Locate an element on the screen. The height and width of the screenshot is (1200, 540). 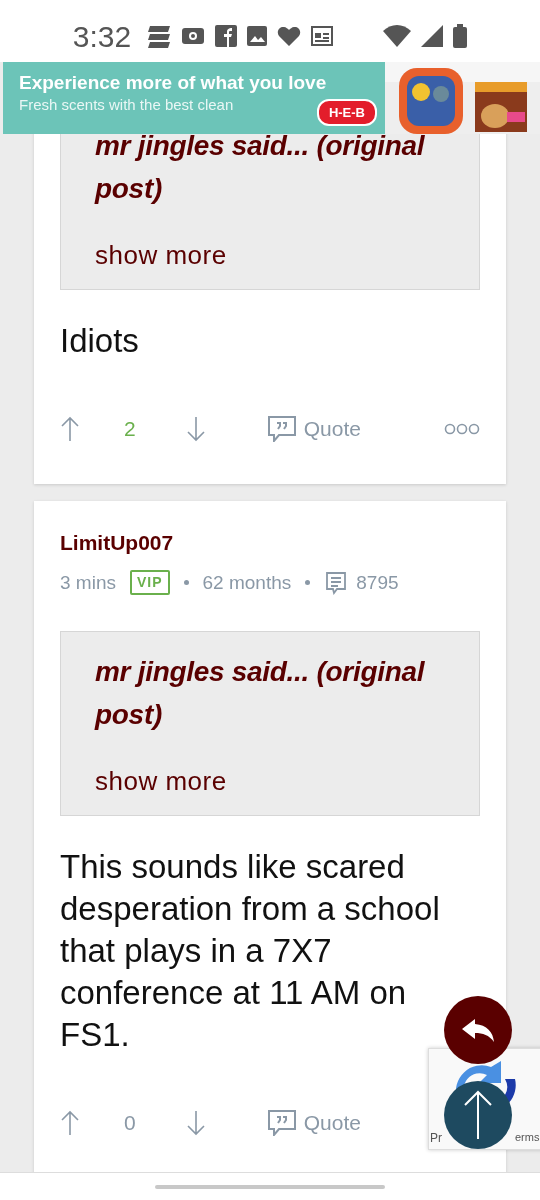
signal-icon is located at coordinates (432, 36).